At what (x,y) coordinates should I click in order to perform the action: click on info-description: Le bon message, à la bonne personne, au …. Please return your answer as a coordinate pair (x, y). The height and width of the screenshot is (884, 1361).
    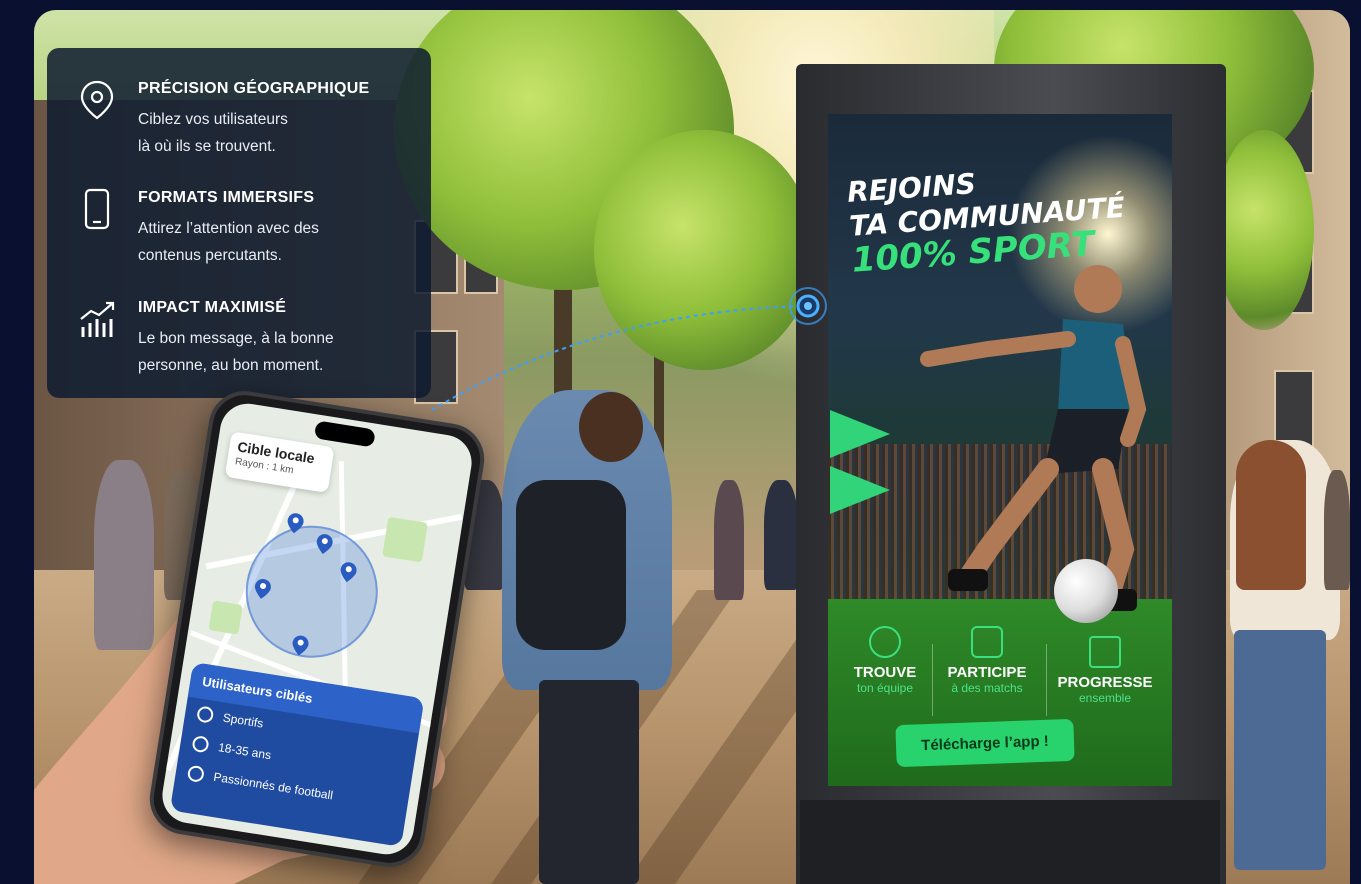
    Looking at the image, I should click on (236, 352).